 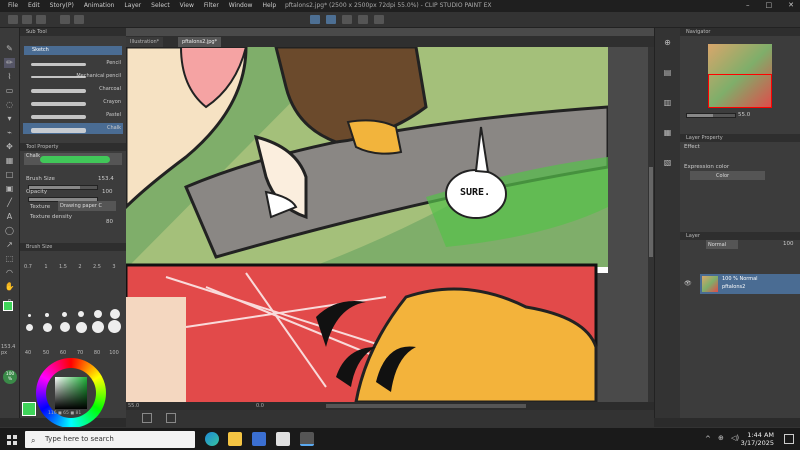 What do you see at coordinates (740, 76) in the screenshot?
I see `navigator-preview` at bounding box center [740, 76].